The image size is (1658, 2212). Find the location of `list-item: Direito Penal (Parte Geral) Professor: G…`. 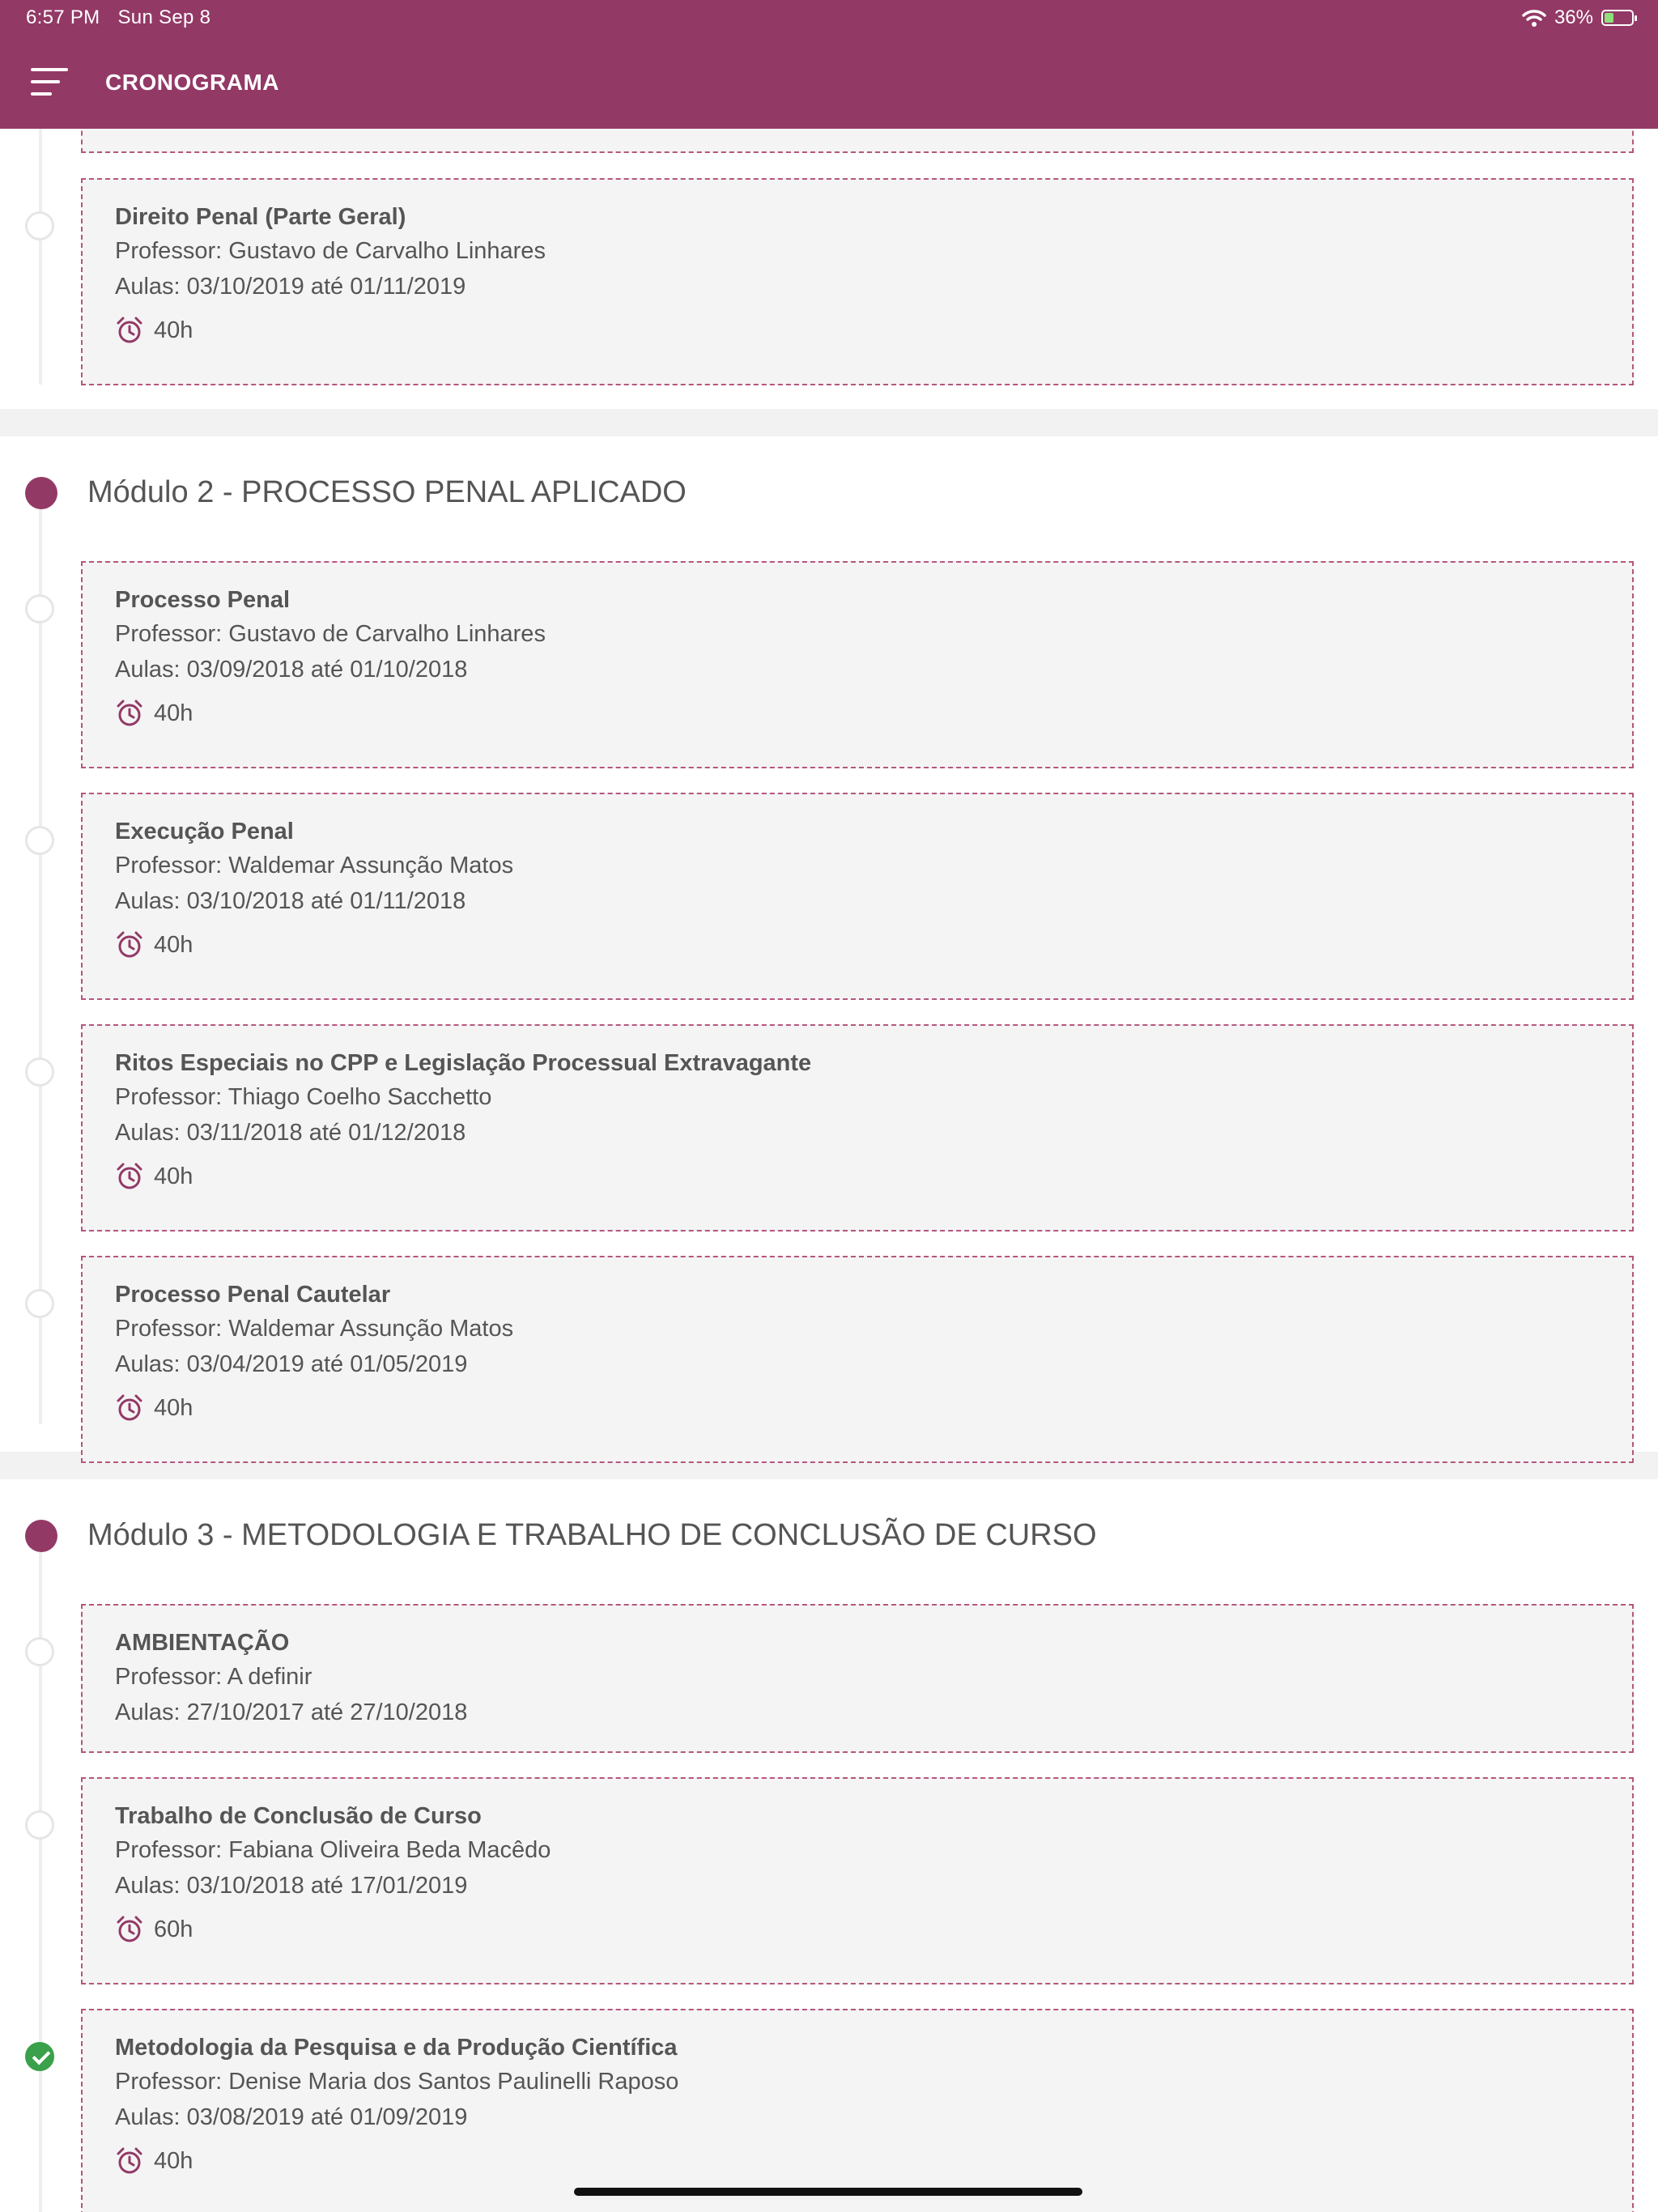

list-item: Direito Penal (Parte Geral) Professor: G… is located at coordinates (829, 282).